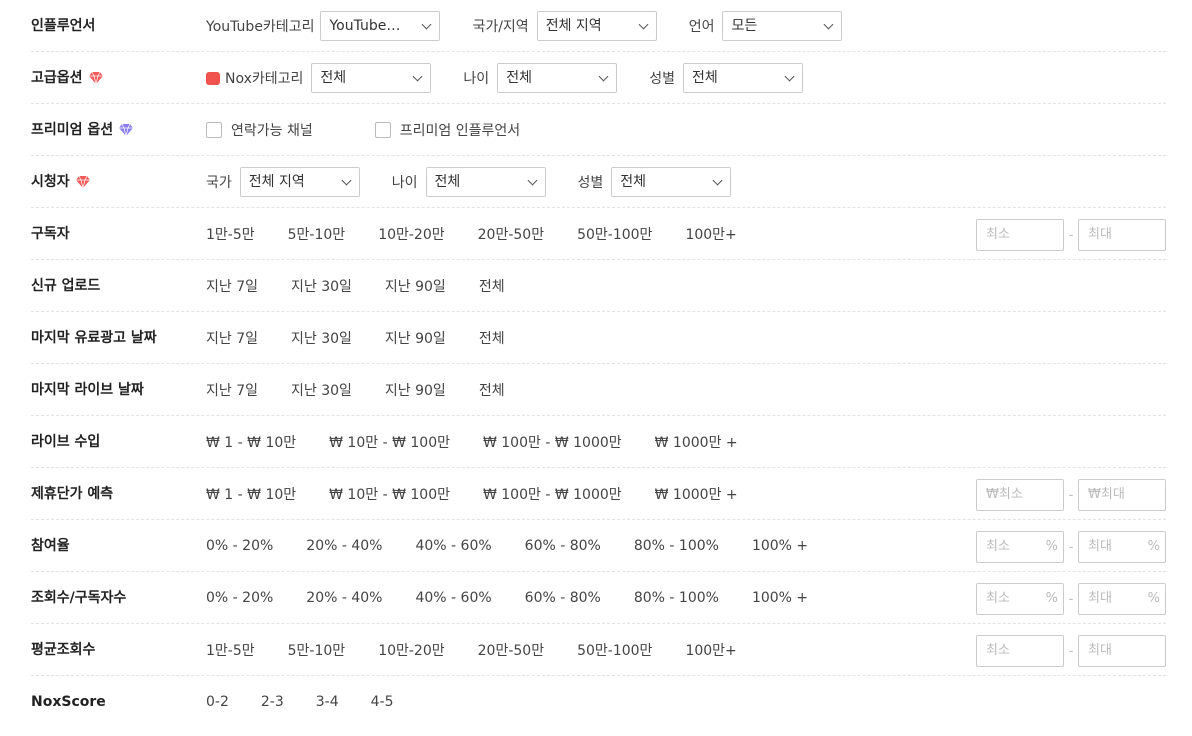  I want to click on filter-row-last-ad: 마지막 유료광고 날짜 지난 7일 지난 30일 지난 90일 전체, so click(598, 338).